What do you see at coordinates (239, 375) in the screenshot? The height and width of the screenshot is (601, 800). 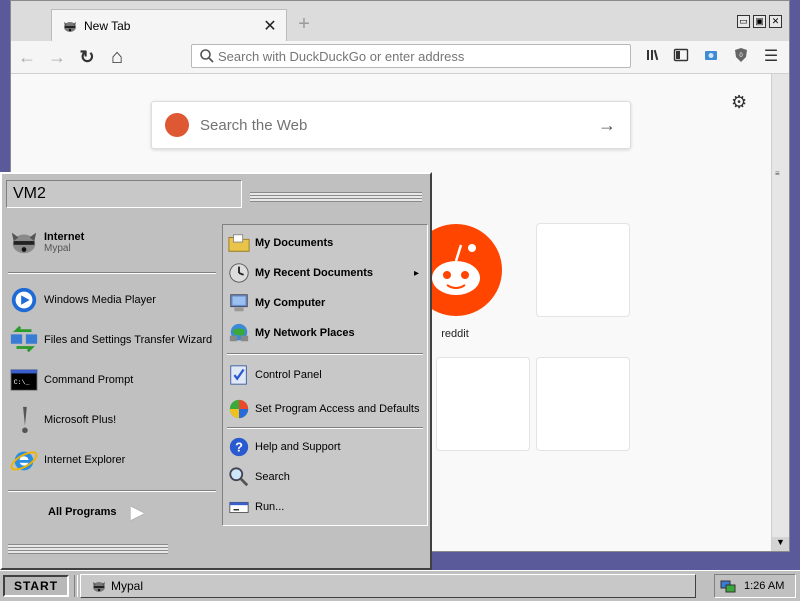 I see `control-panel-icon` at bounding box center [239, 375].